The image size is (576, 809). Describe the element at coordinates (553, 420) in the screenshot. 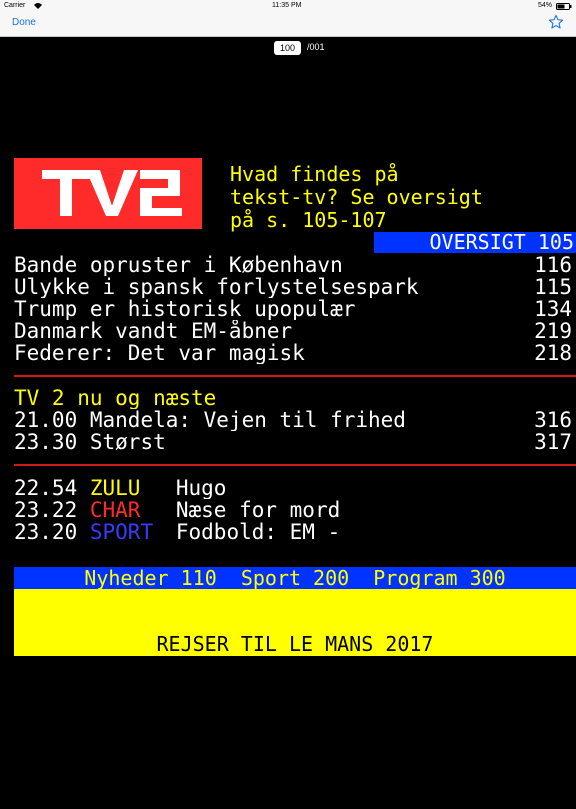

I see `program-page: 316` at that location.